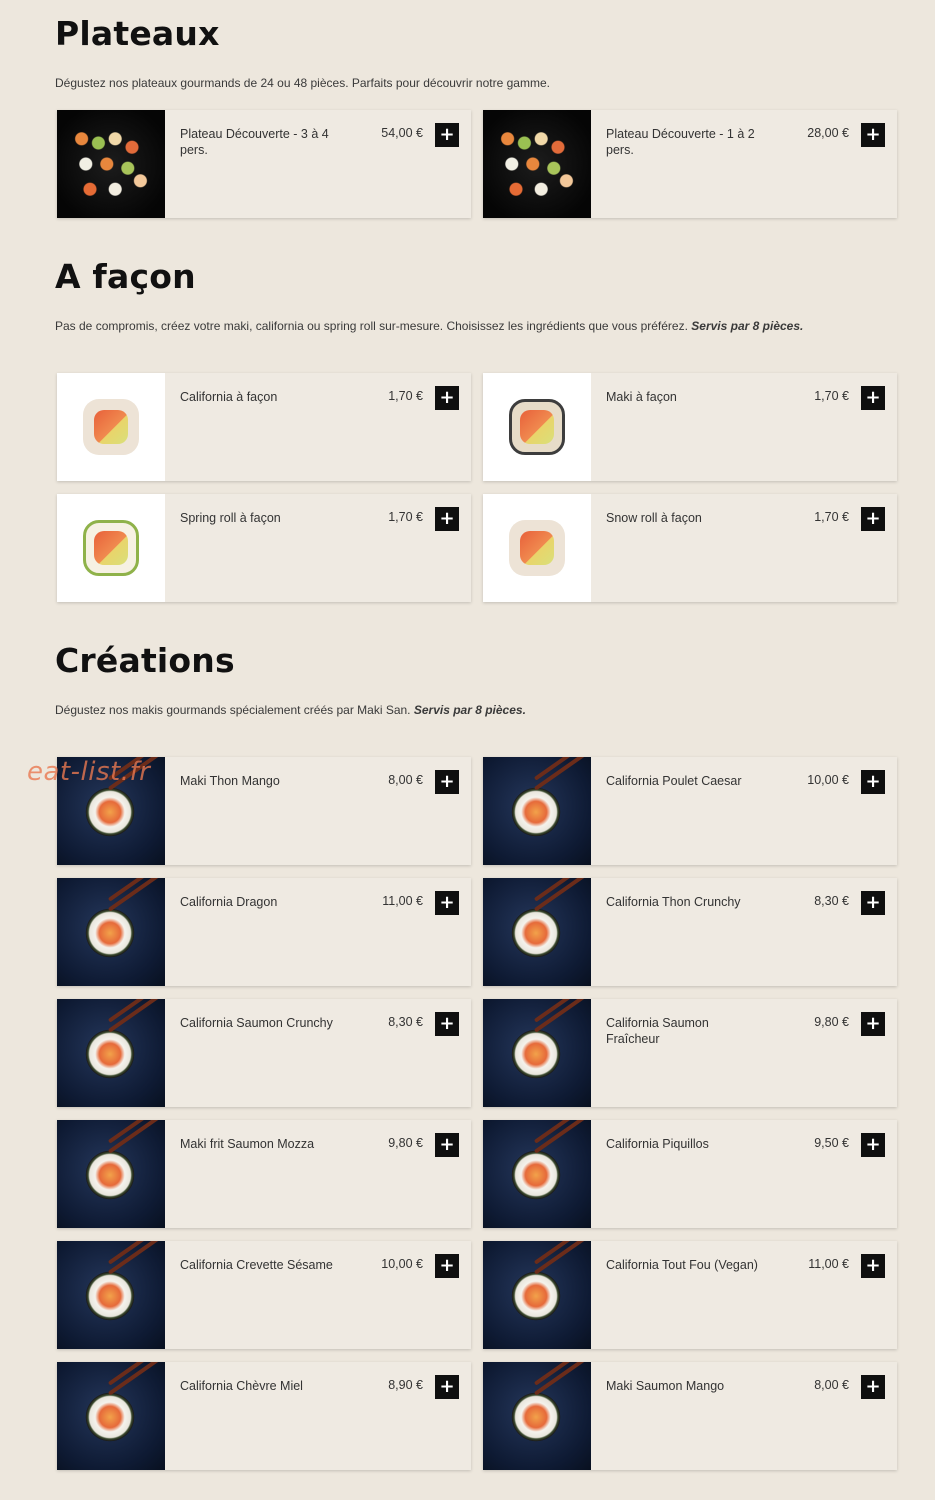 This screenshot has width=935, height=1500. I want to click on california-icon, so click(111, 427).